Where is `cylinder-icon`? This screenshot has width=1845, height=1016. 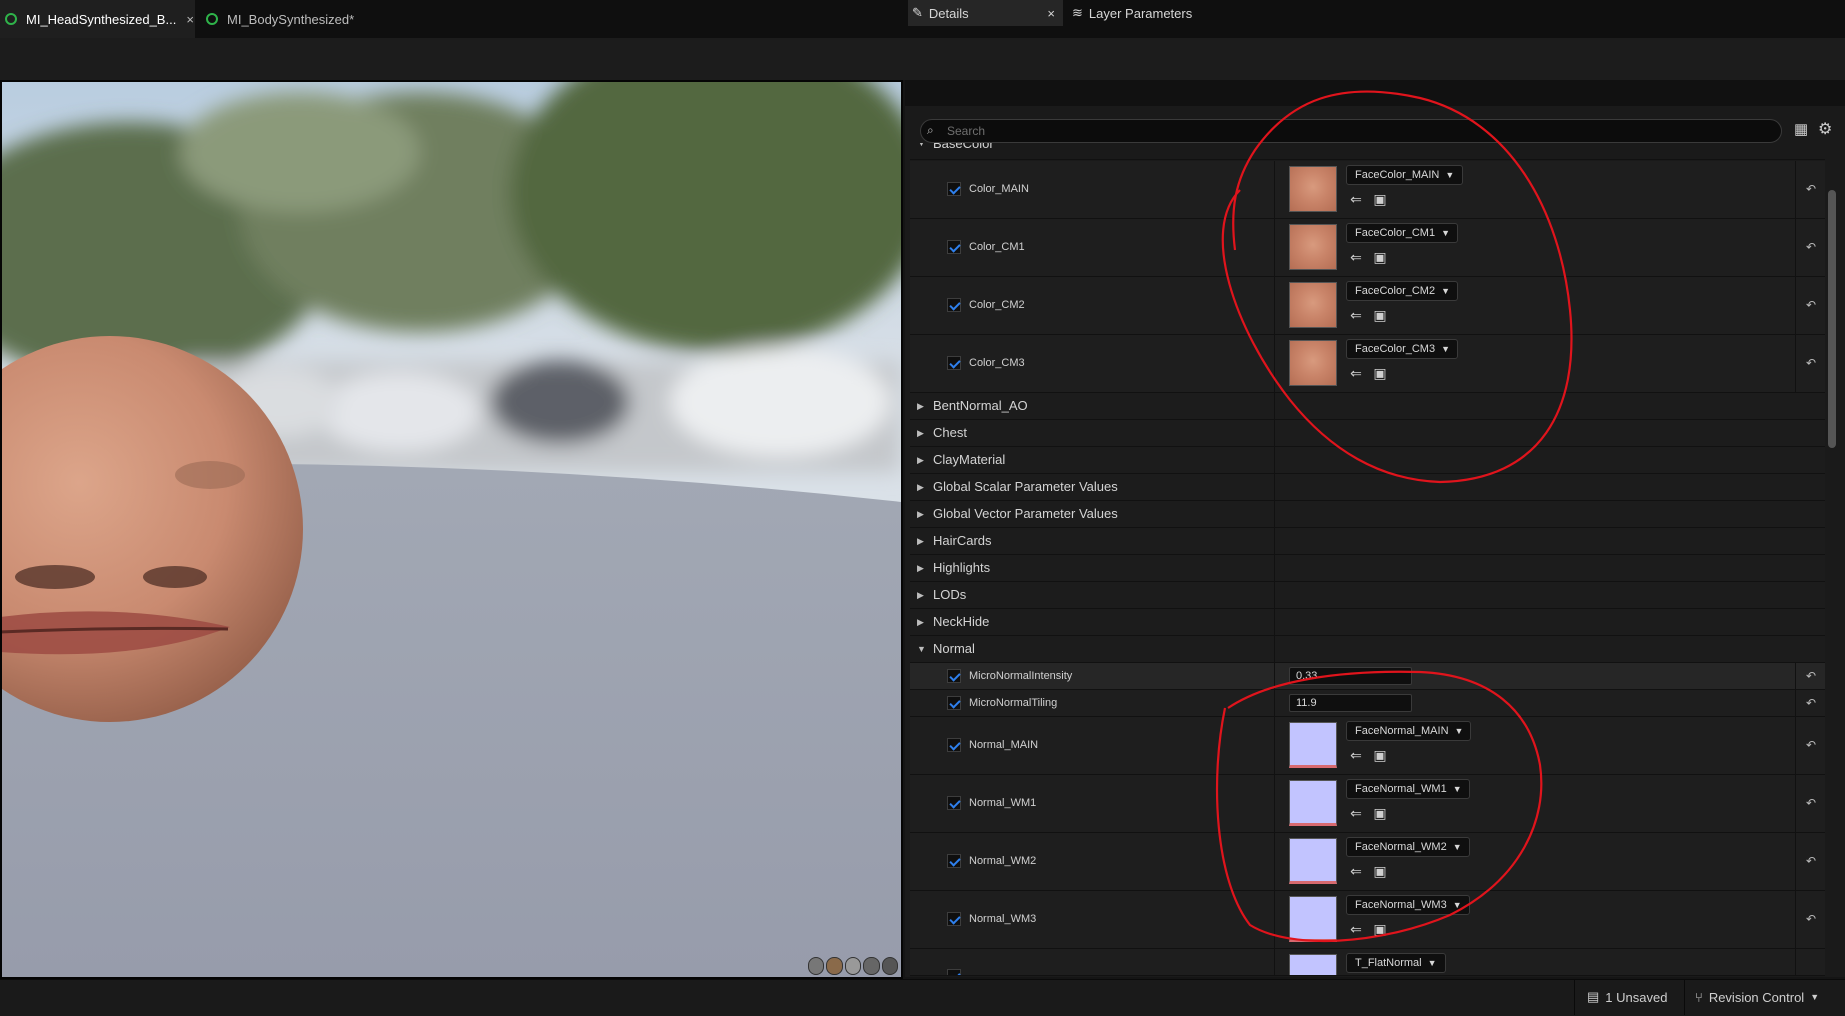
cylinder-icon is located at coordinates (816, 966).